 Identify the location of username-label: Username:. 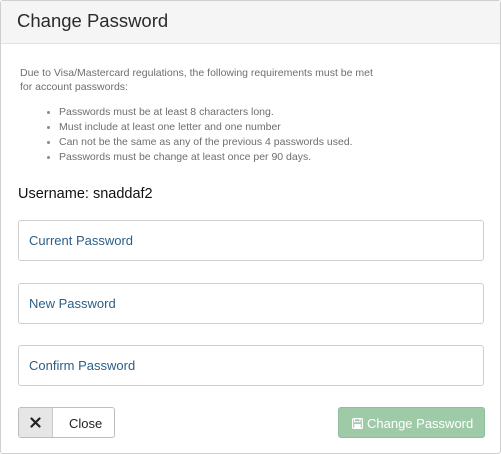
(53, 194).